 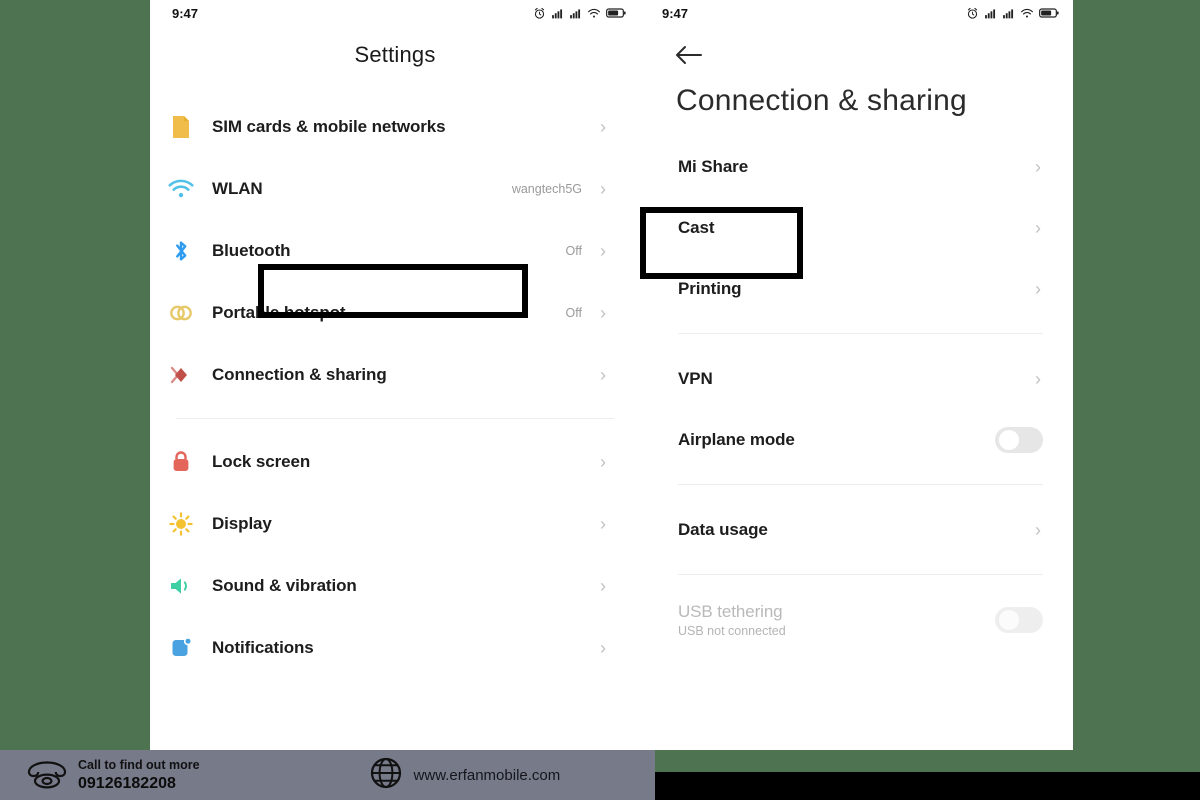 What do you see at coordinates (395, 462) in the screenshot?
I see `sidebar-item-lock-screen: Lock screen ›` at bounding box center [395, 462].